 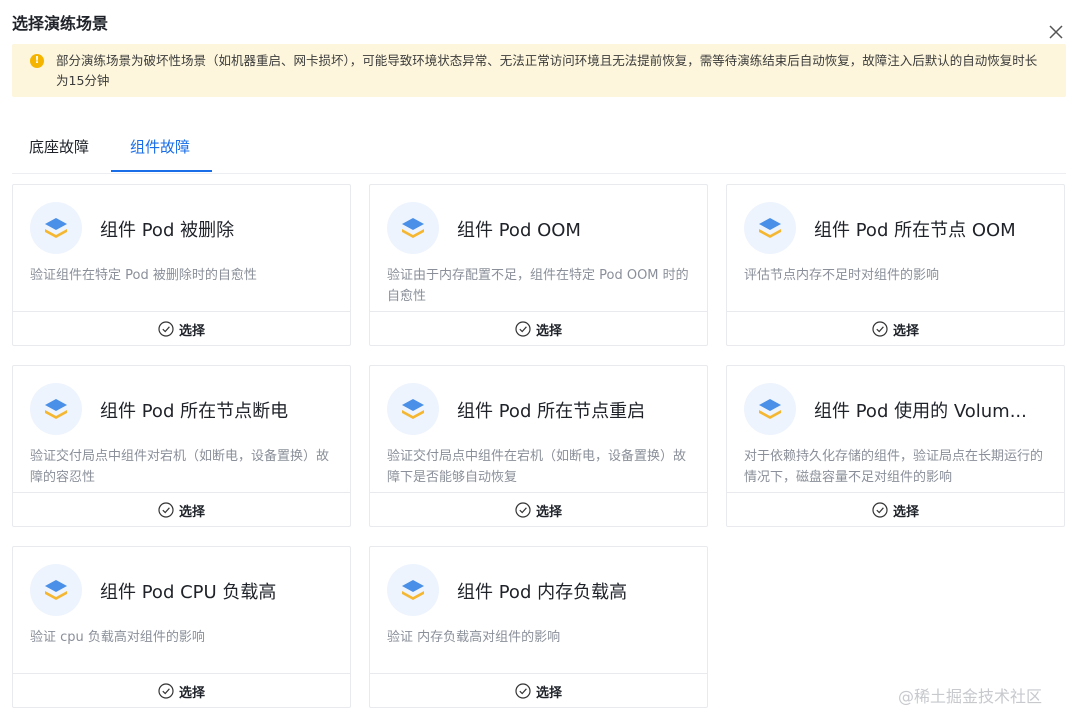 What do you see at coordinates (474, 637) in the screenshot?
I see `scenario-description: 验证 内存负载高对组件的影响` at bounding box center [474, 637].